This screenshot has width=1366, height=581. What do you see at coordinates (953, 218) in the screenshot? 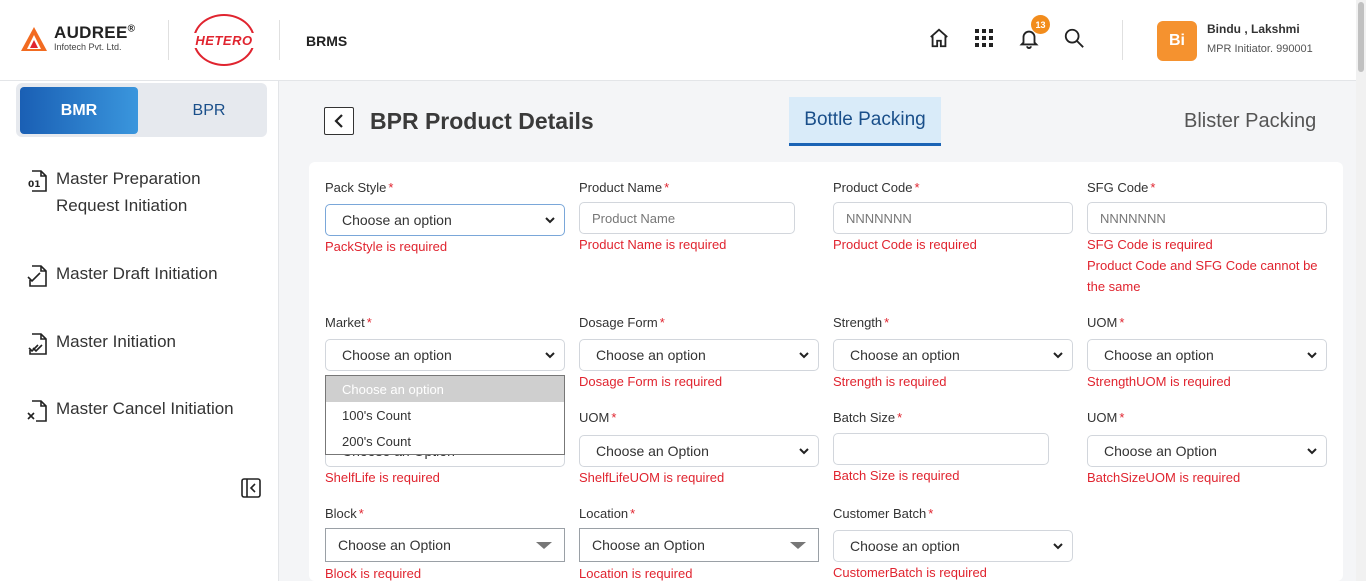
I see `product-code-input: NNNNNNN` at bounding box center [953, 218].